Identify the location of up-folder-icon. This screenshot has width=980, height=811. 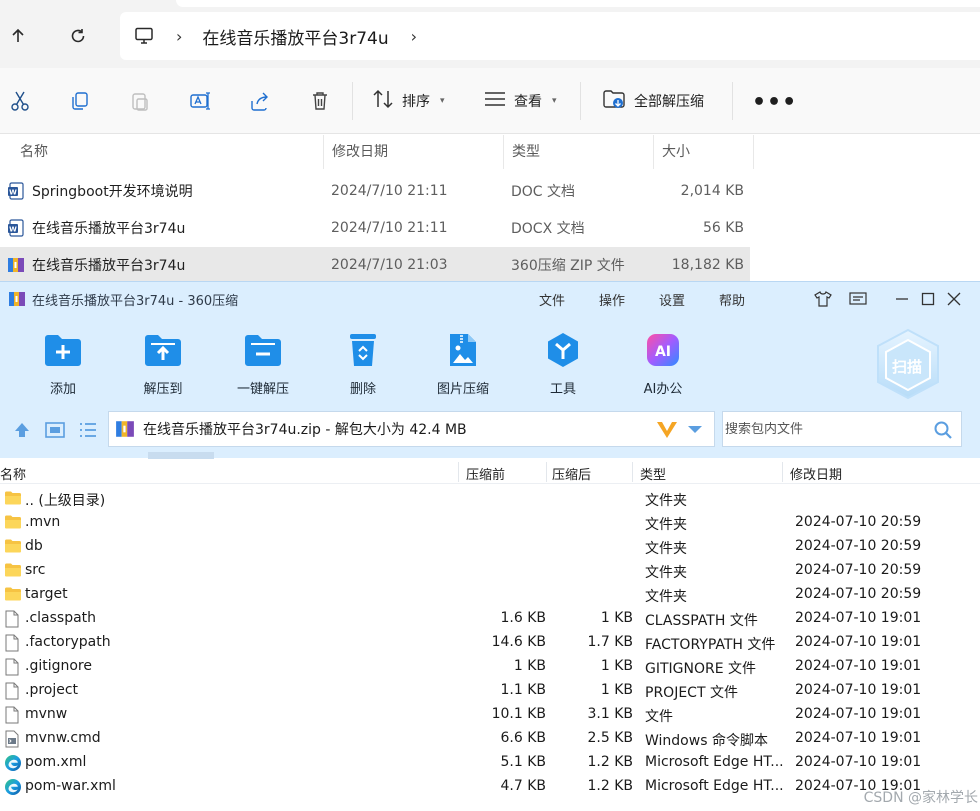
(22, 432).